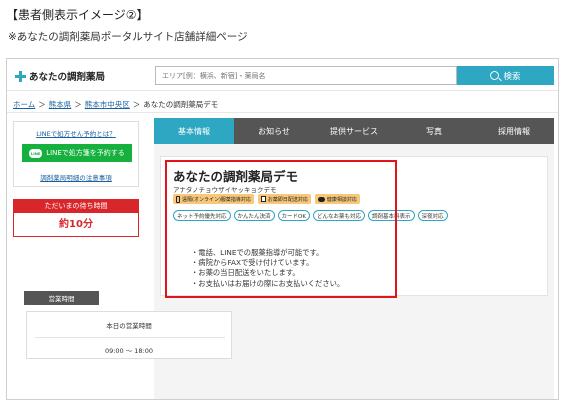  Describe the element at coordinates (76, 218) in the screenshot. I see `wait-time-box: ただいまの待ち時間 約10分` at that location.